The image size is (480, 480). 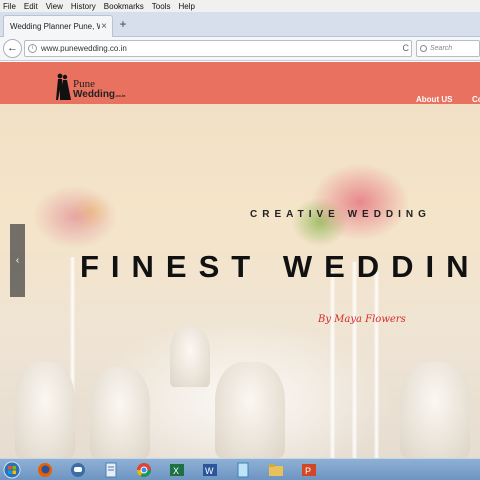 What do you see at coordinates (45, 470) in the screenshot?
I see `firefox-icon` at bounding box center [45, 470].